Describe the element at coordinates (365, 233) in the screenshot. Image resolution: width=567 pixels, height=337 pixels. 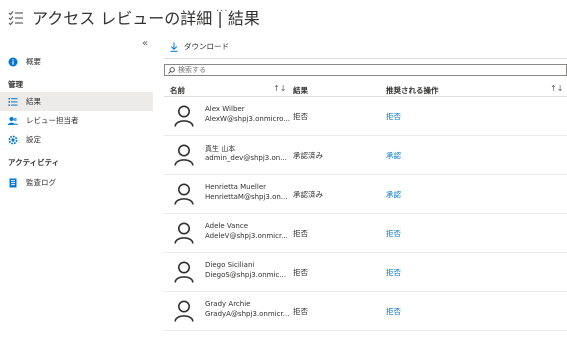
I see `table-row: Adele Vance AdeleV@shpj3.onmicr... 拒否 拒否` at that location.